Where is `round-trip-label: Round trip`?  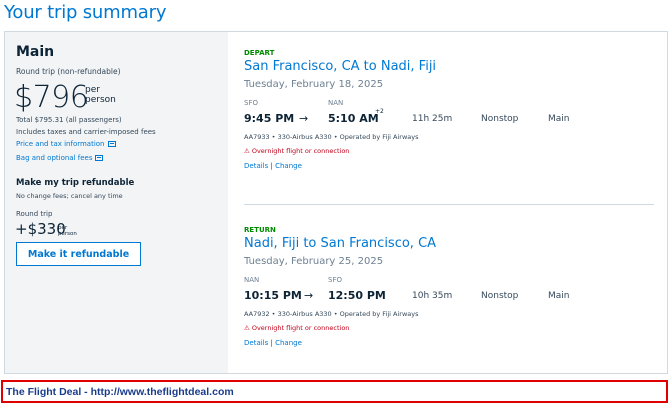 round-trip-label: Round trip is located at coordinates (34, 214).